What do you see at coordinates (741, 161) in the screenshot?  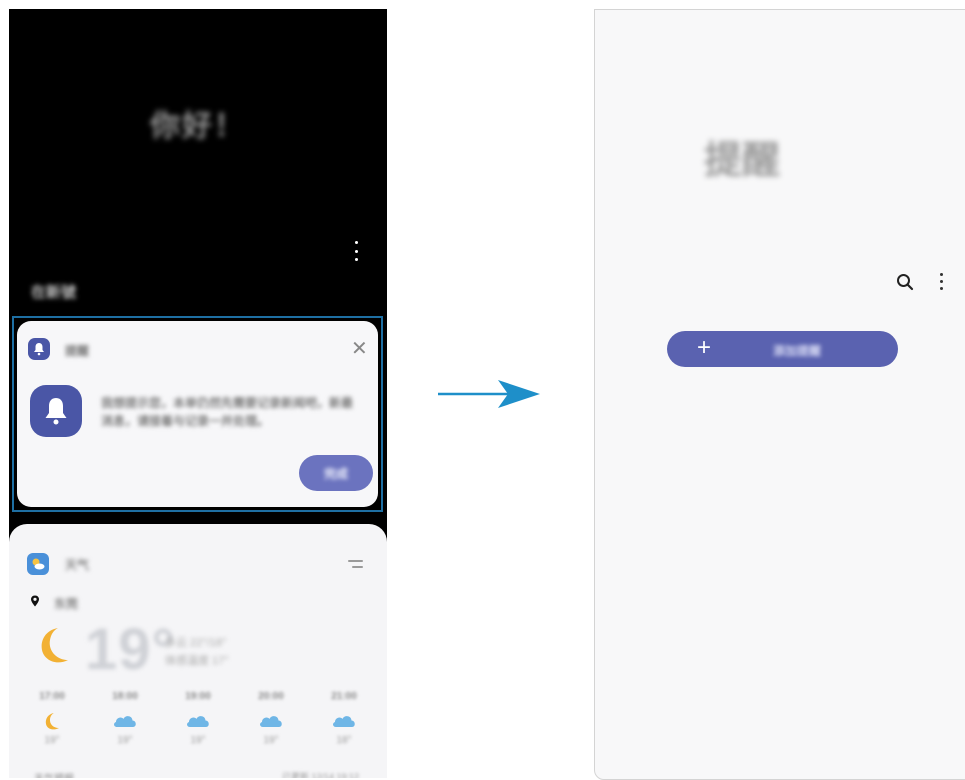 I see `page-title: 提醒` at bounding box center [741, 161].